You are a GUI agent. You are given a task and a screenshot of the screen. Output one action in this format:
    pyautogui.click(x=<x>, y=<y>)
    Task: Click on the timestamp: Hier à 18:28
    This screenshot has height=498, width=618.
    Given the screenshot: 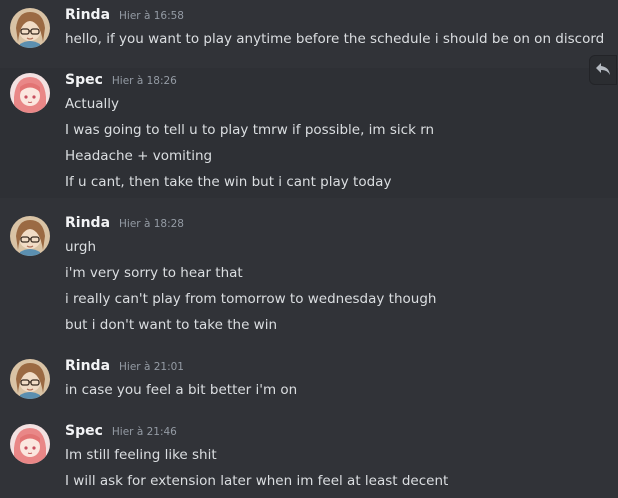 What is the action you would take?
    pyautogui.click(x=151, y=224)
    